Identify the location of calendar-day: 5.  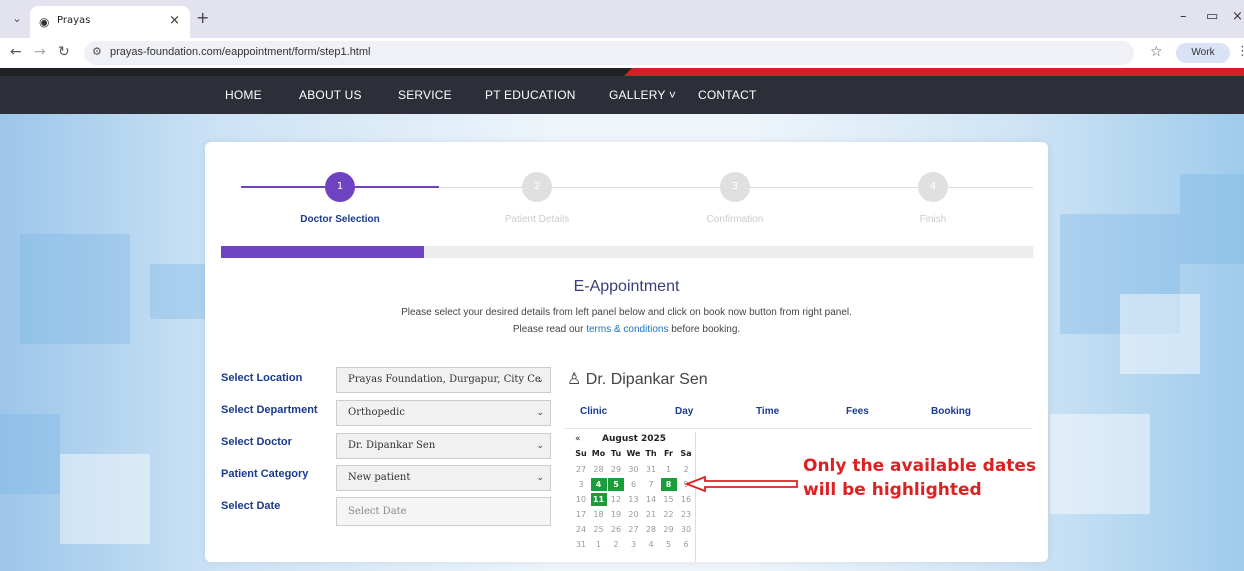
(668, 544).